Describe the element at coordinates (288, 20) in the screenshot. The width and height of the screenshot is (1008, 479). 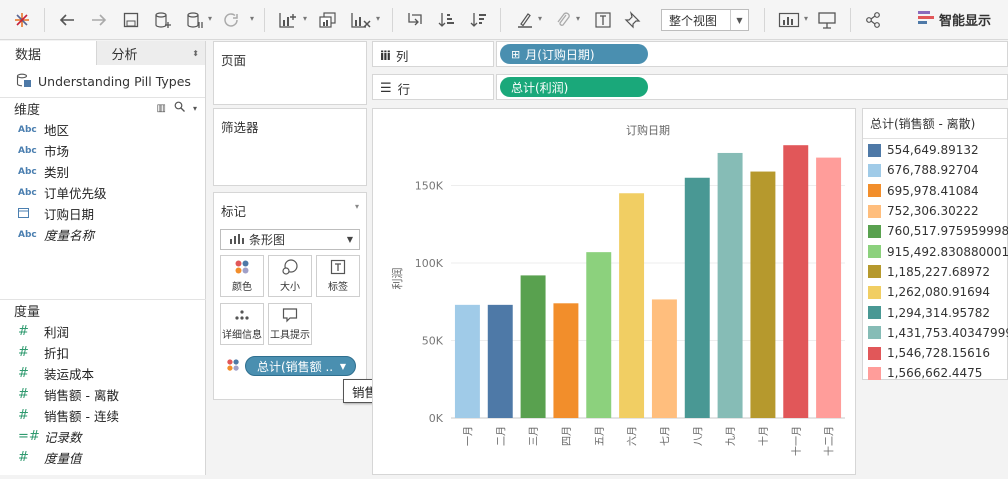
I see `new-worksheet-icon` at that location.